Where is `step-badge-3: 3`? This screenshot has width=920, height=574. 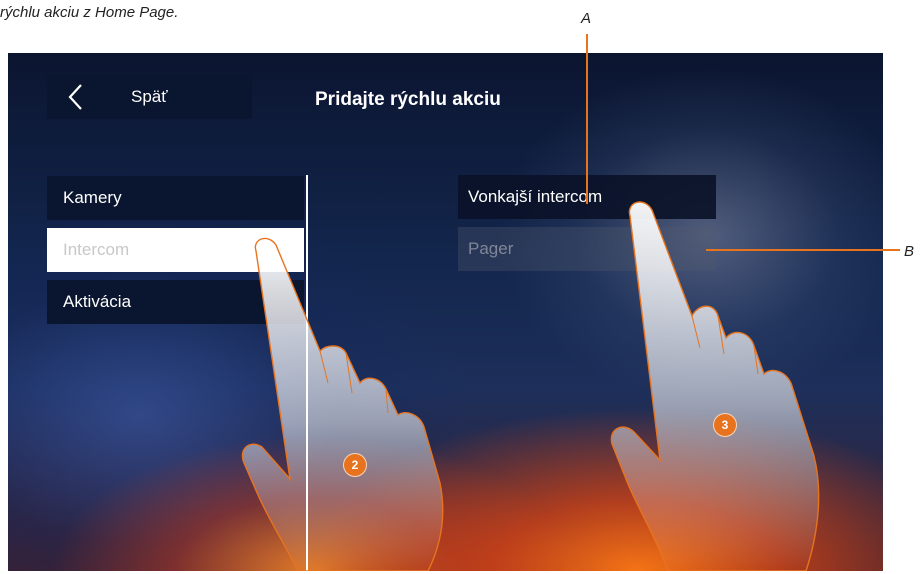 step-badge-3: 3 is located at coordinates (725, 425).